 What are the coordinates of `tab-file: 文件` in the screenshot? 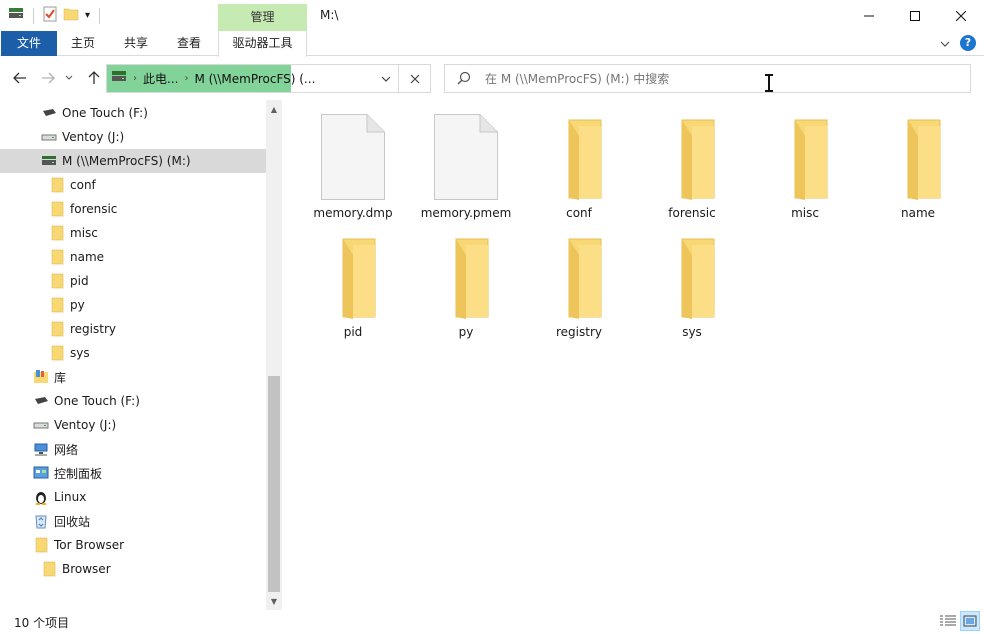 It's located at (29, 43).